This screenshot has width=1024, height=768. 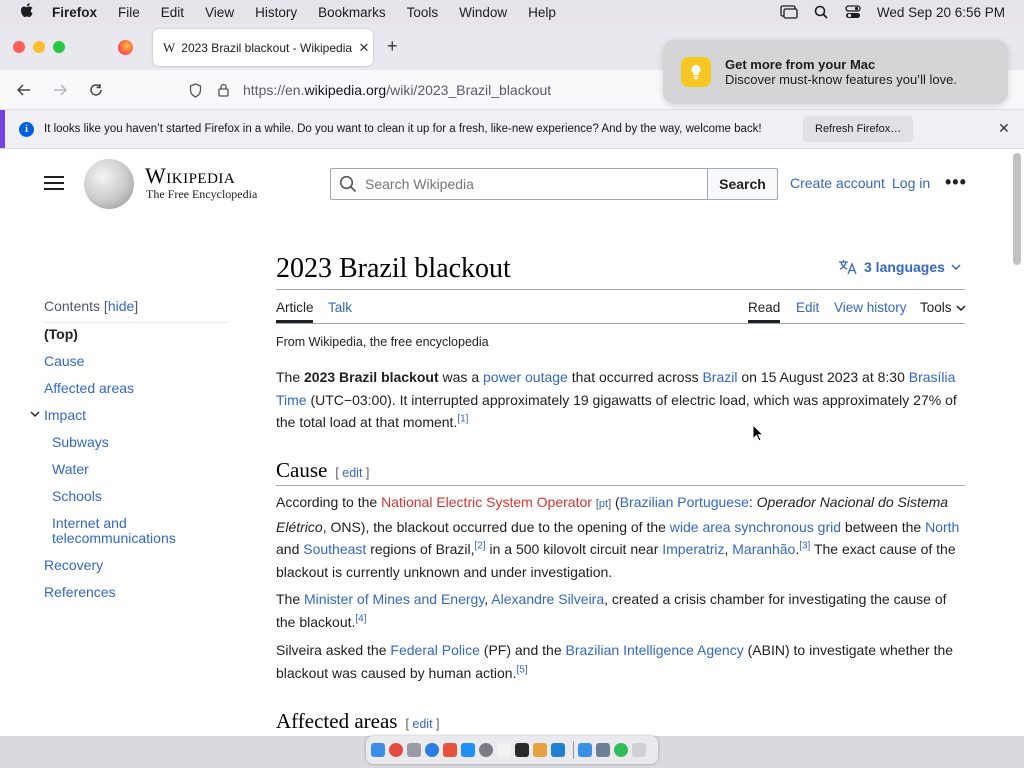 I want to click on link-alexandre-silveira: Alexandre Silveira, so click(x=547, y=599).